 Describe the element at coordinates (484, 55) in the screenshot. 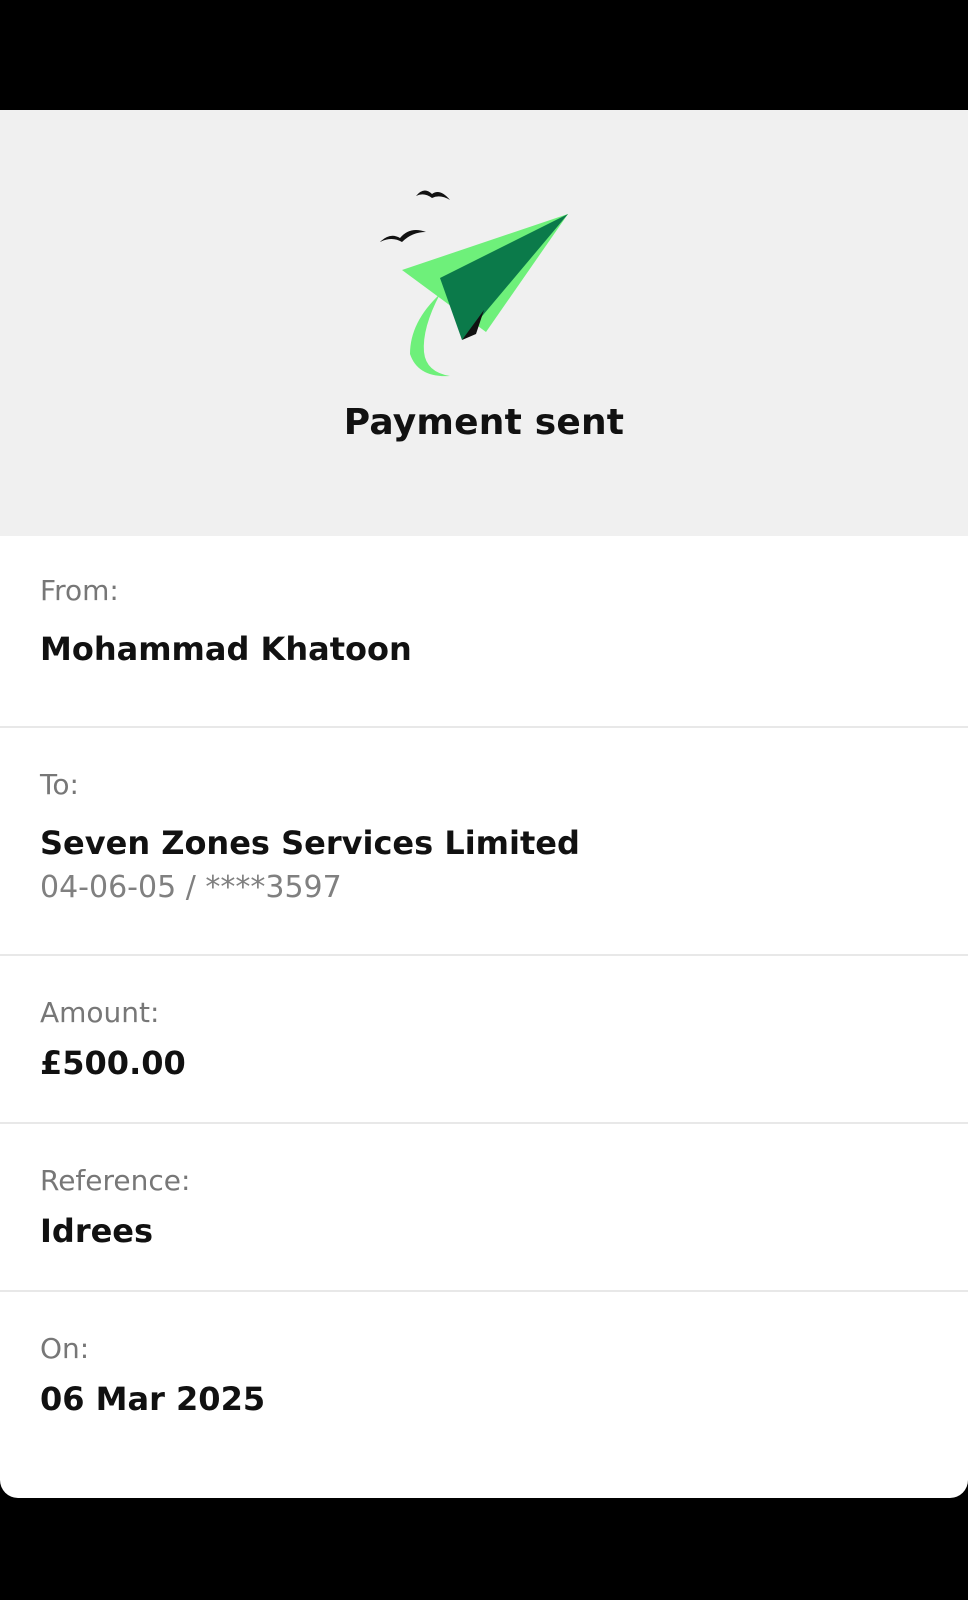

I see `status-bar` at that location.